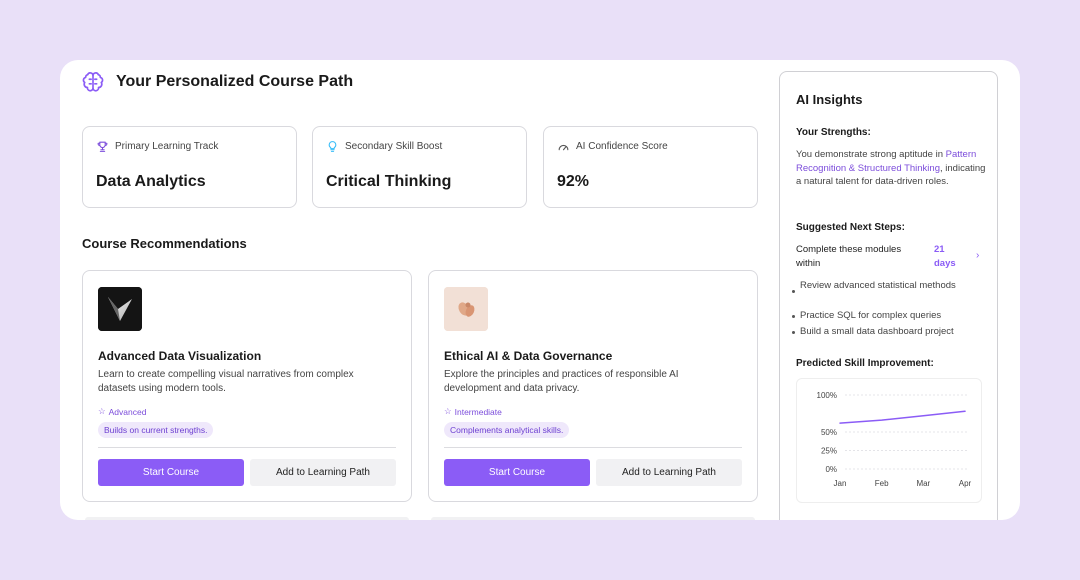 The height and width of the screenshot is (580, 1080). What do you see at coordinates (235, 81) in the screenshot?
I see `page-title: Your Personalized Course Path` at bounding box center [235, 81].